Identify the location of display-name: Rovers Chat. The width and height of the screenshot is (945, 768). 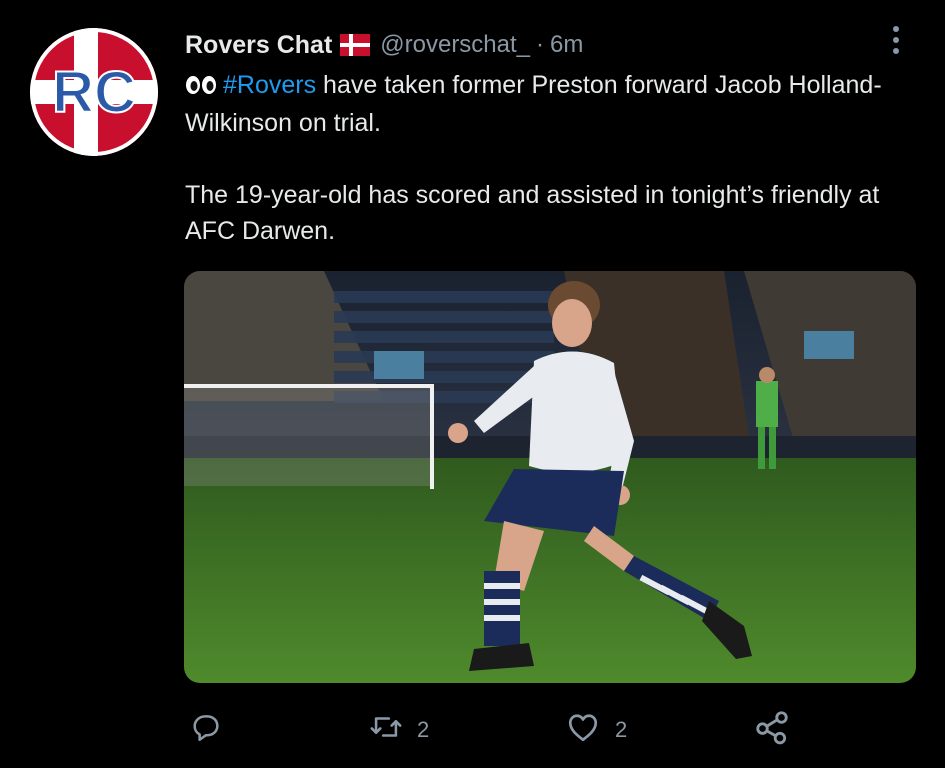
(258, 45).